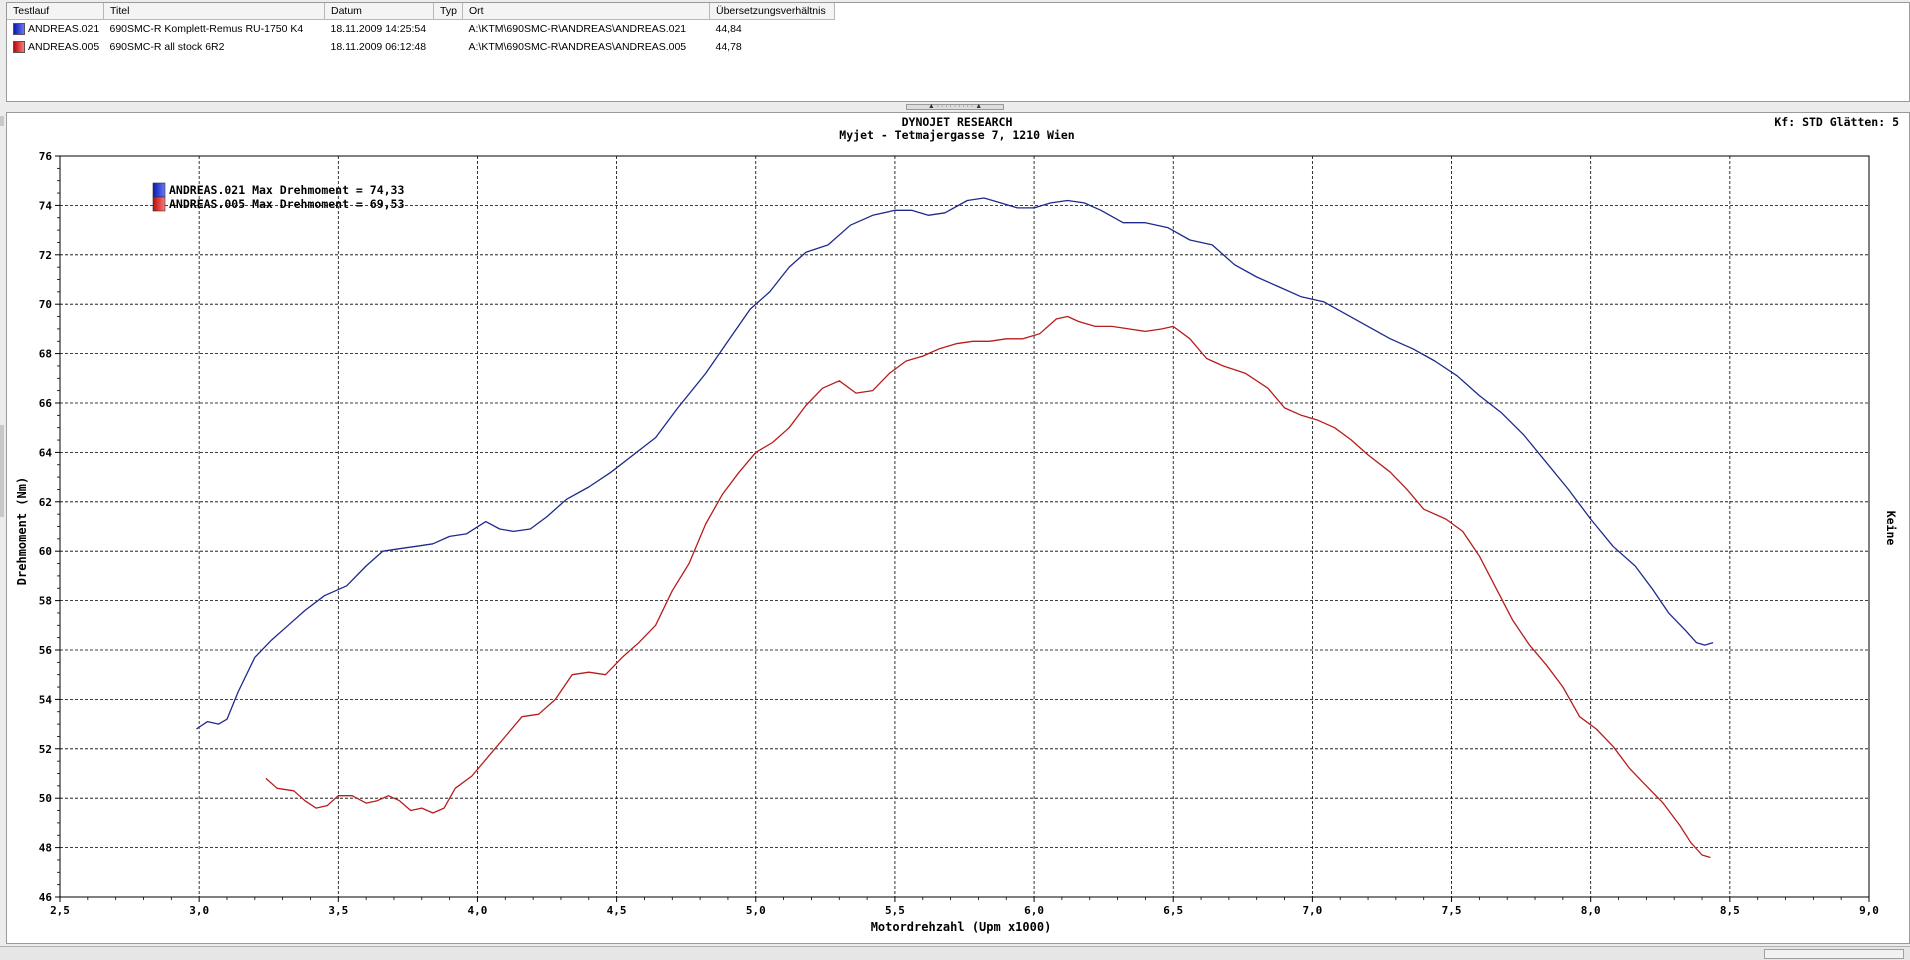  Describe the element at coordinates (46, 650) in the screenshot. I see `y-tick-label: 56` at that location.